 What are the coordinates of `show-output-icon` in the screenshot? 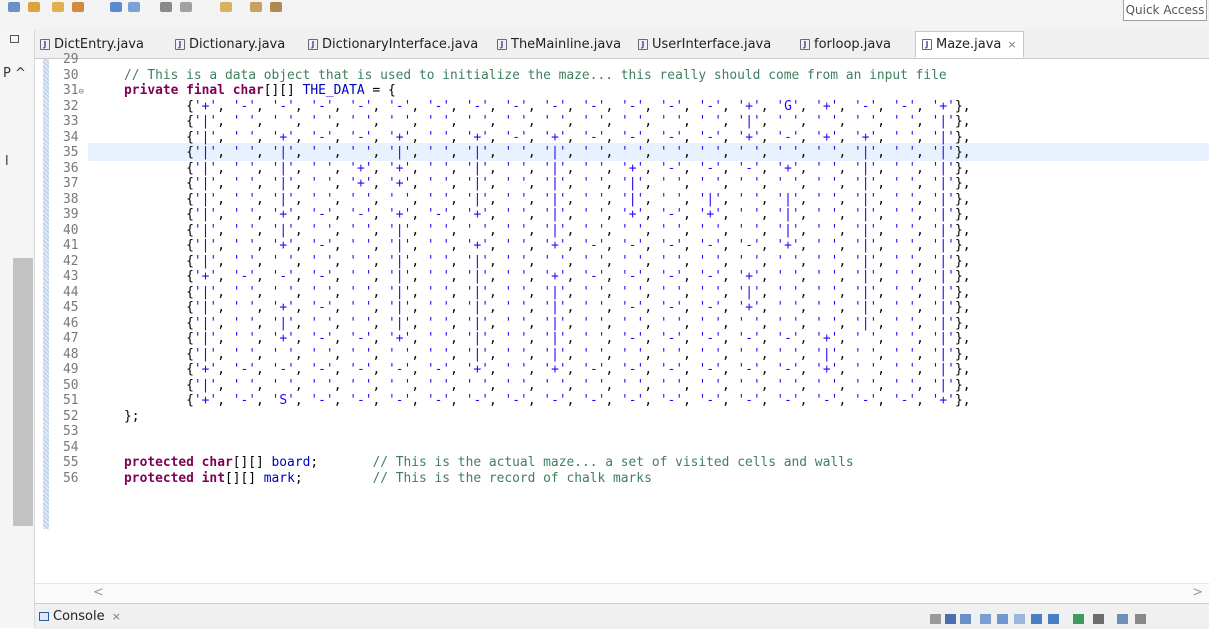 It's located at (1036, 619).